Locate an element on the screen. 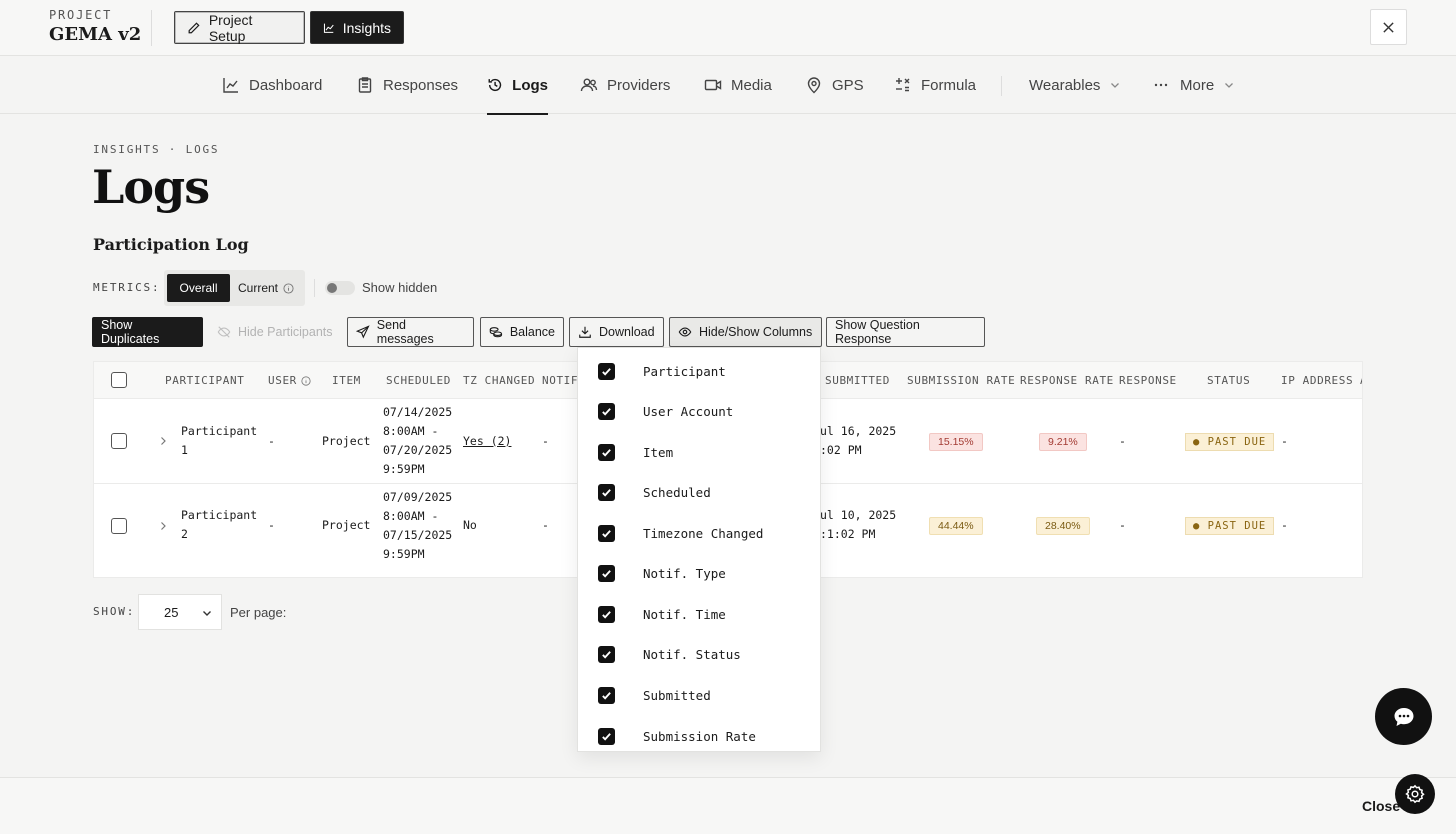 This screenshot has width=1456, height=834. settings-button is located at coordinates (1415, 794).